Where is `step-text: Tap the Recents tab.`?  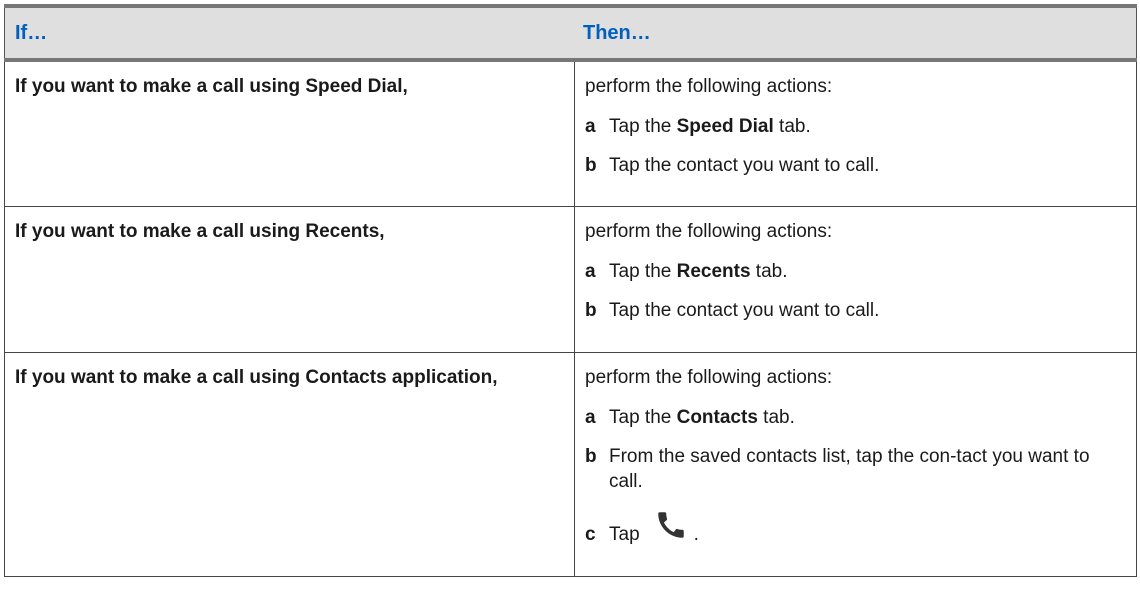
step-text: Tap the Recents tab. is located at coordinates (698, 271).